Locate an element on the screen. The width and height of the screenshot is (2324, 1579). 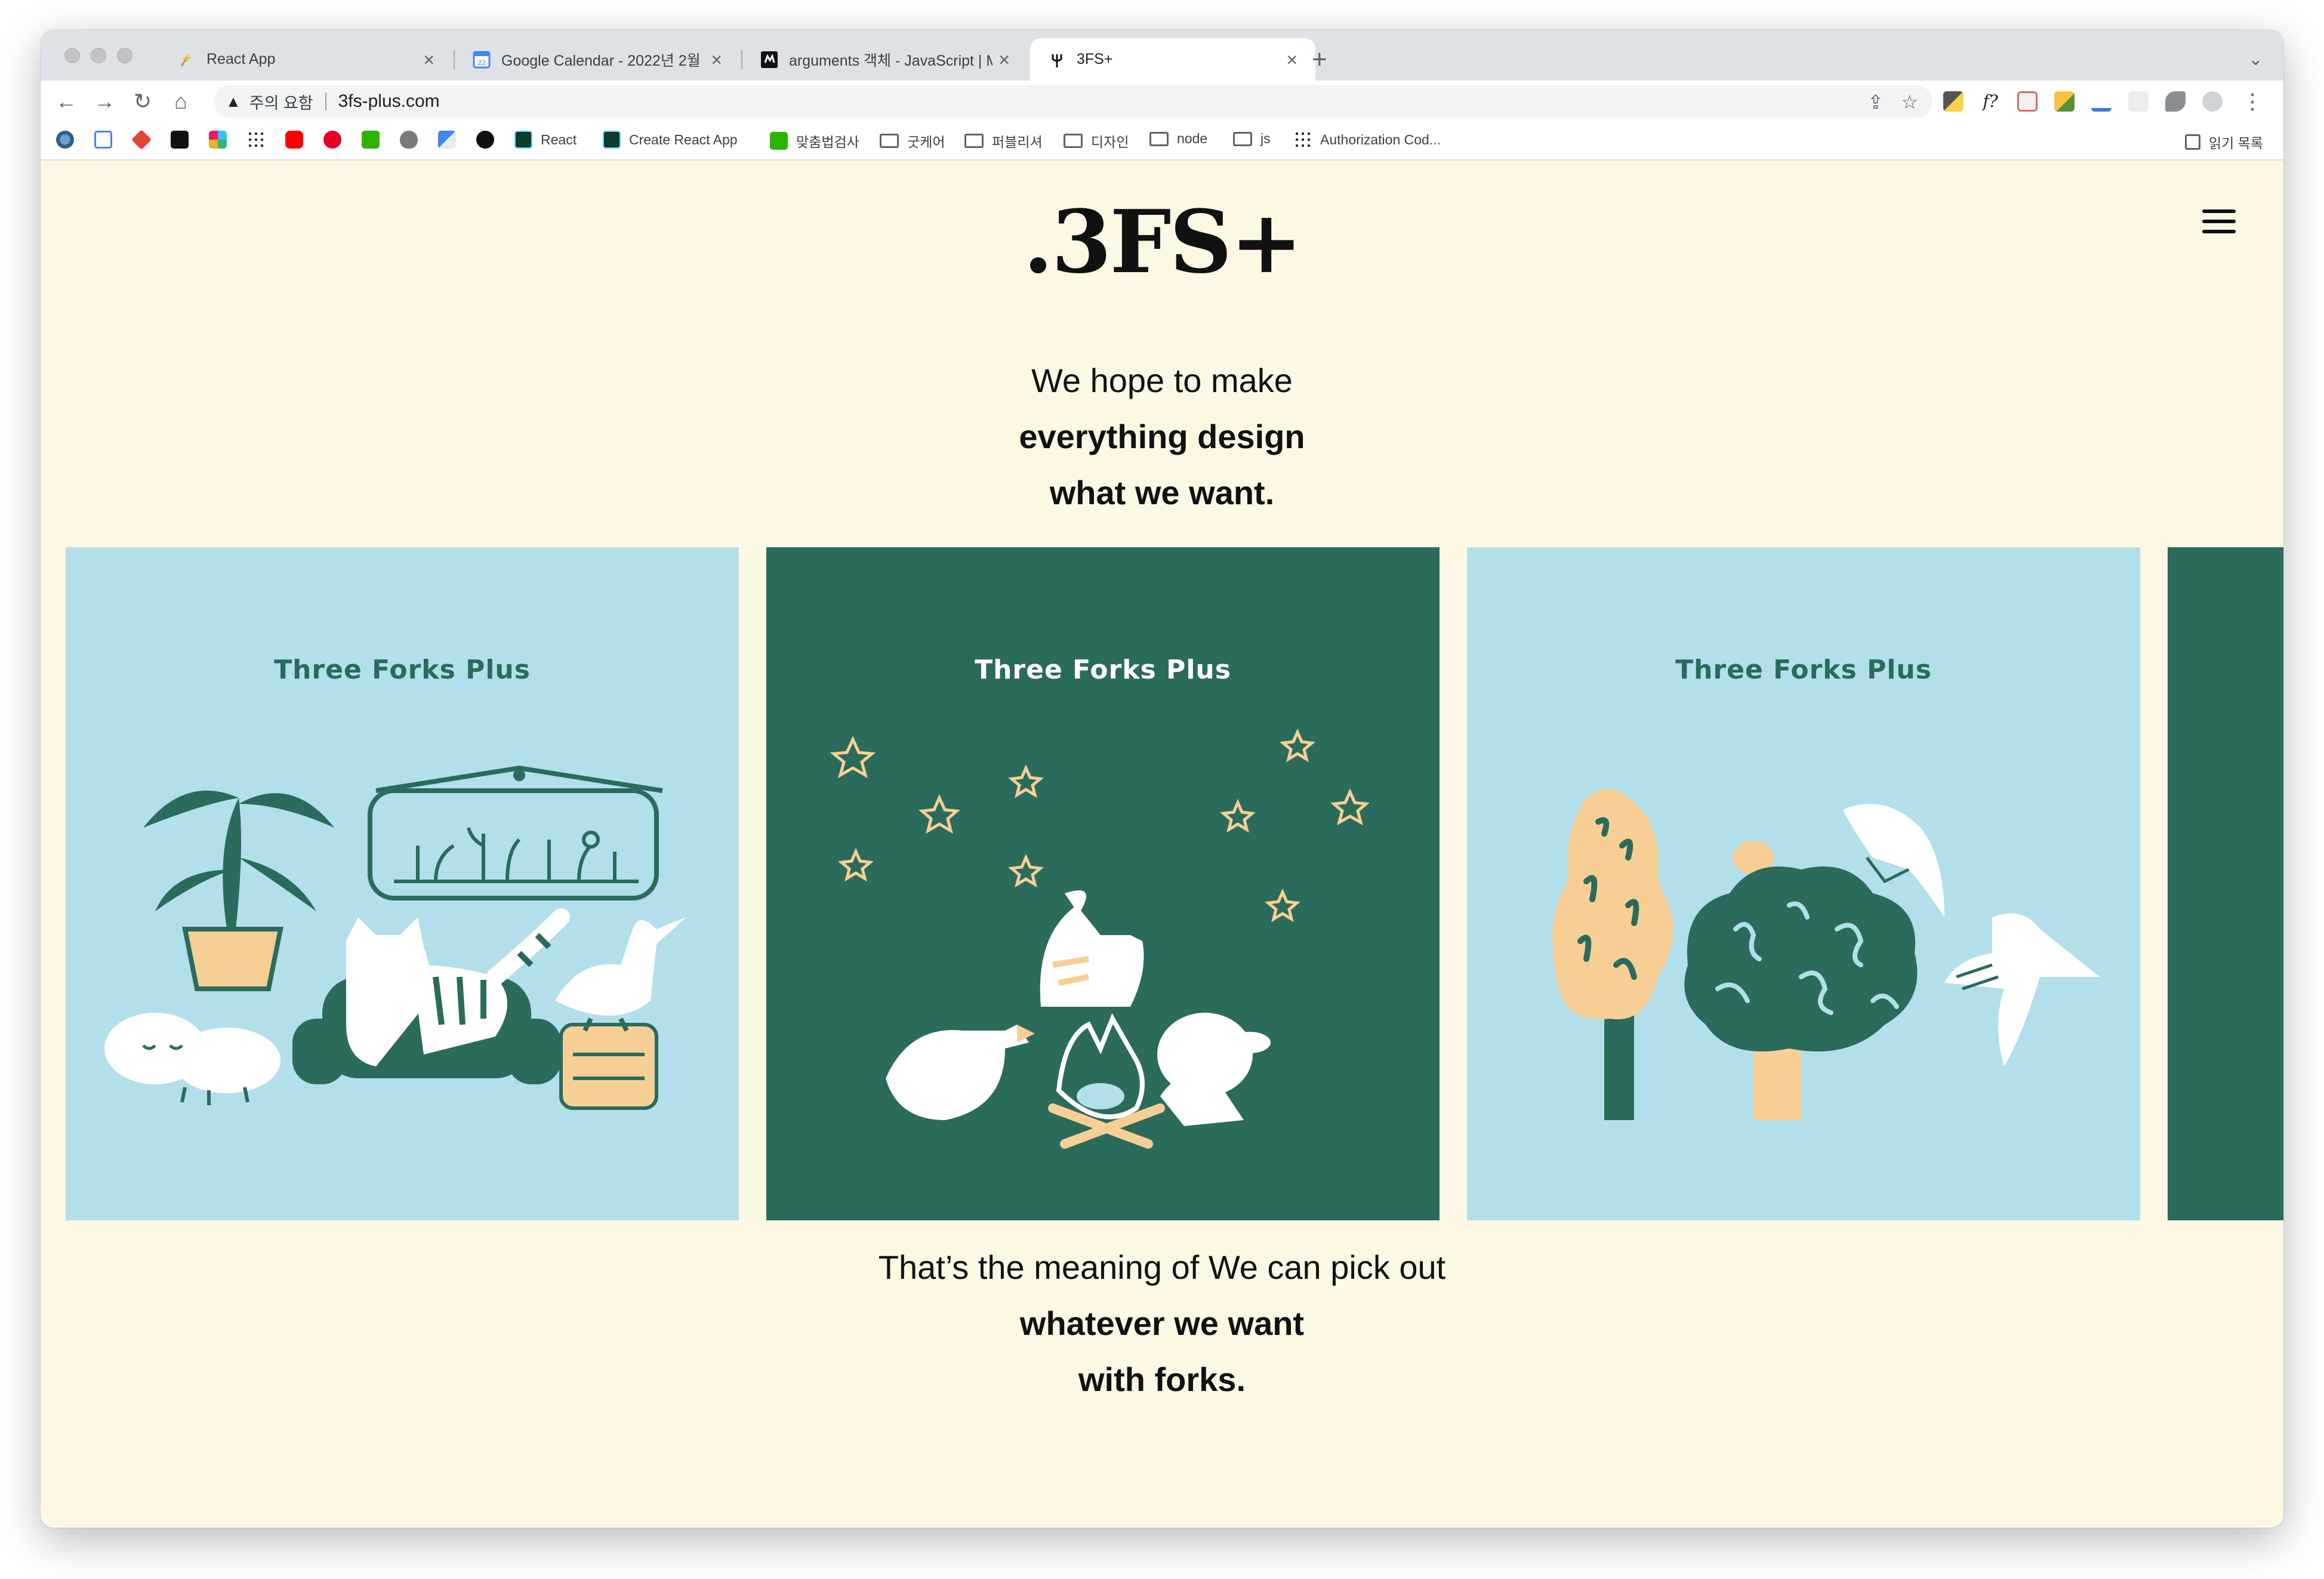
bookmark-folder-goodcare: 굿케어 is located at coordinates (912, 141).